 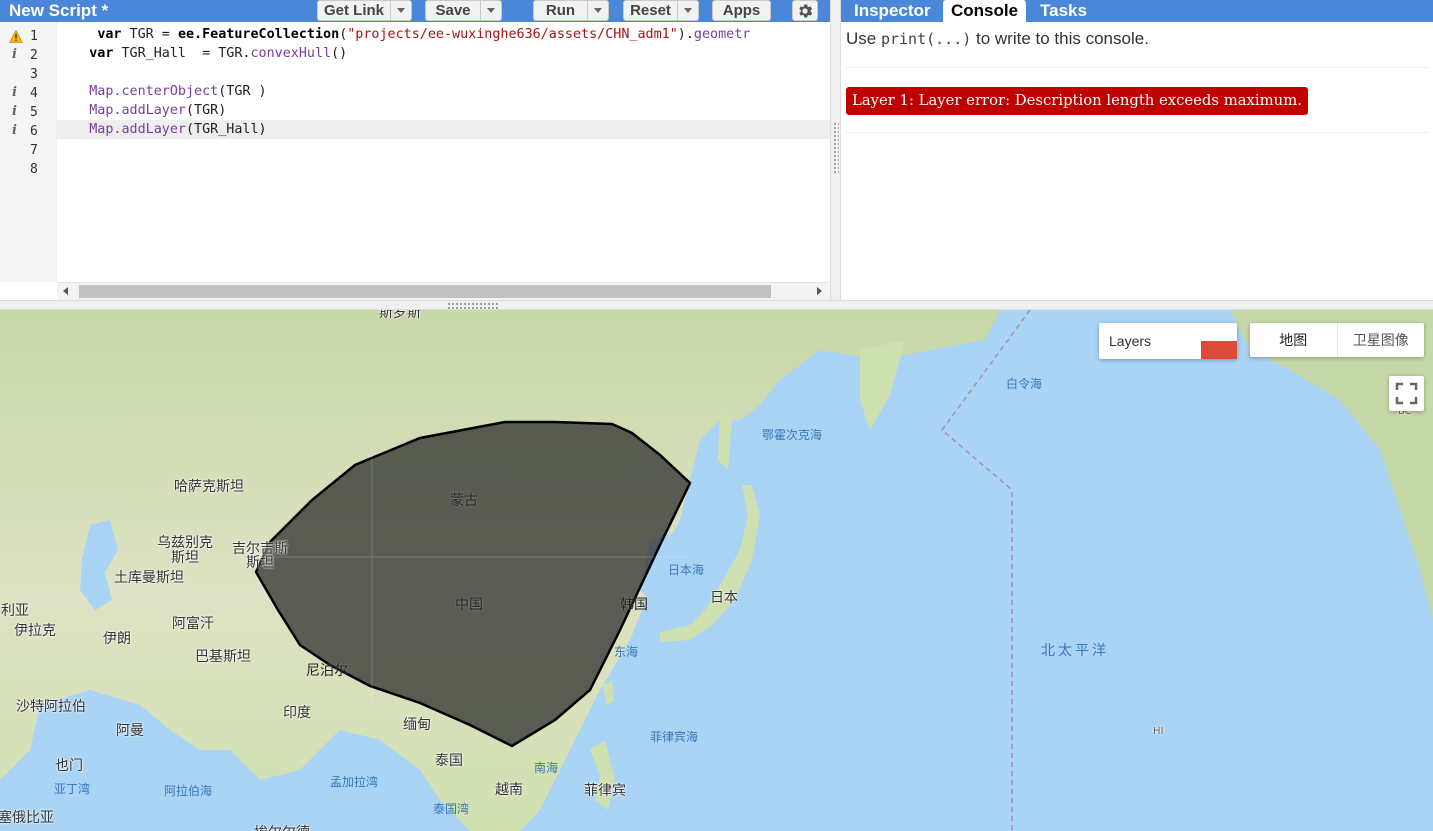 What do you see at coordinates (443, 91) in the screenshot?
I see `code-line: Map.centerObject(TGR )` at bounding box center [443, 91].